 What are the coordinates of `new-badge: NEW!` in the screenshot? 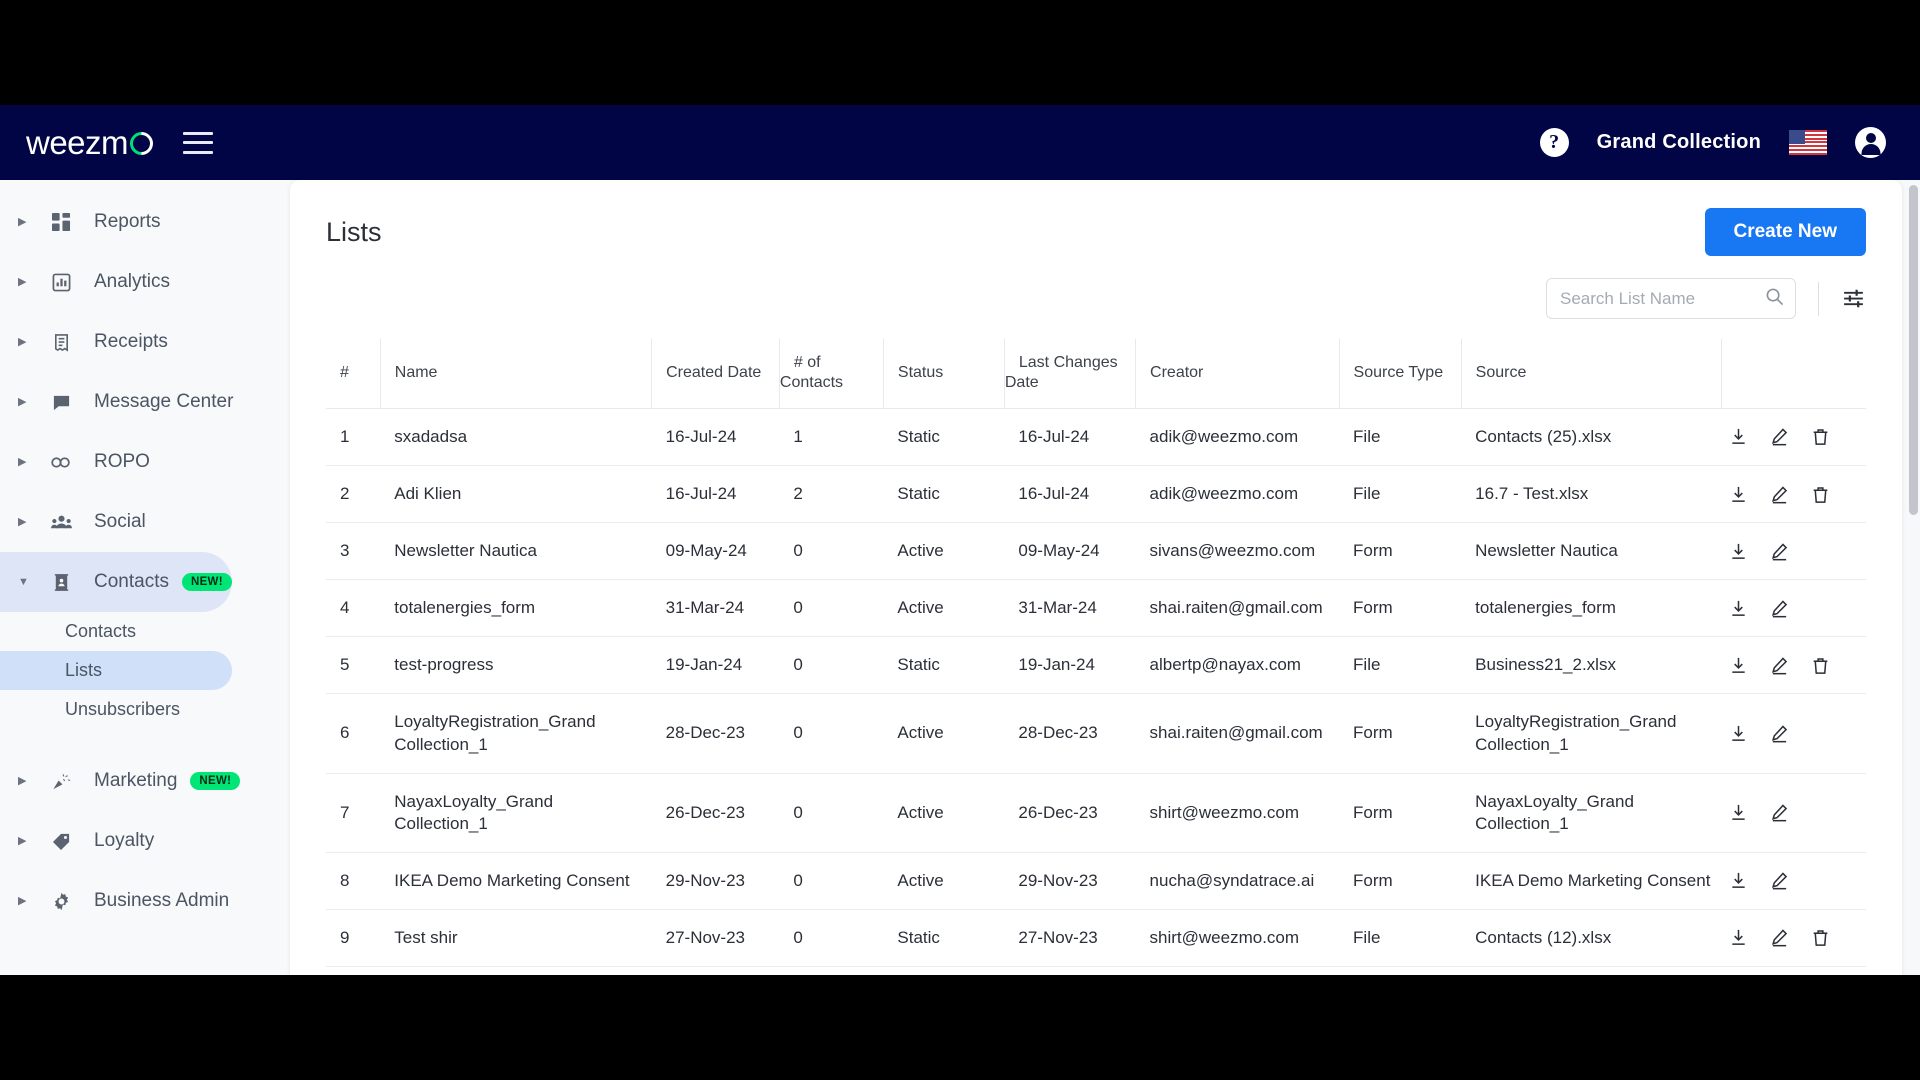 It's located at (215, 781).